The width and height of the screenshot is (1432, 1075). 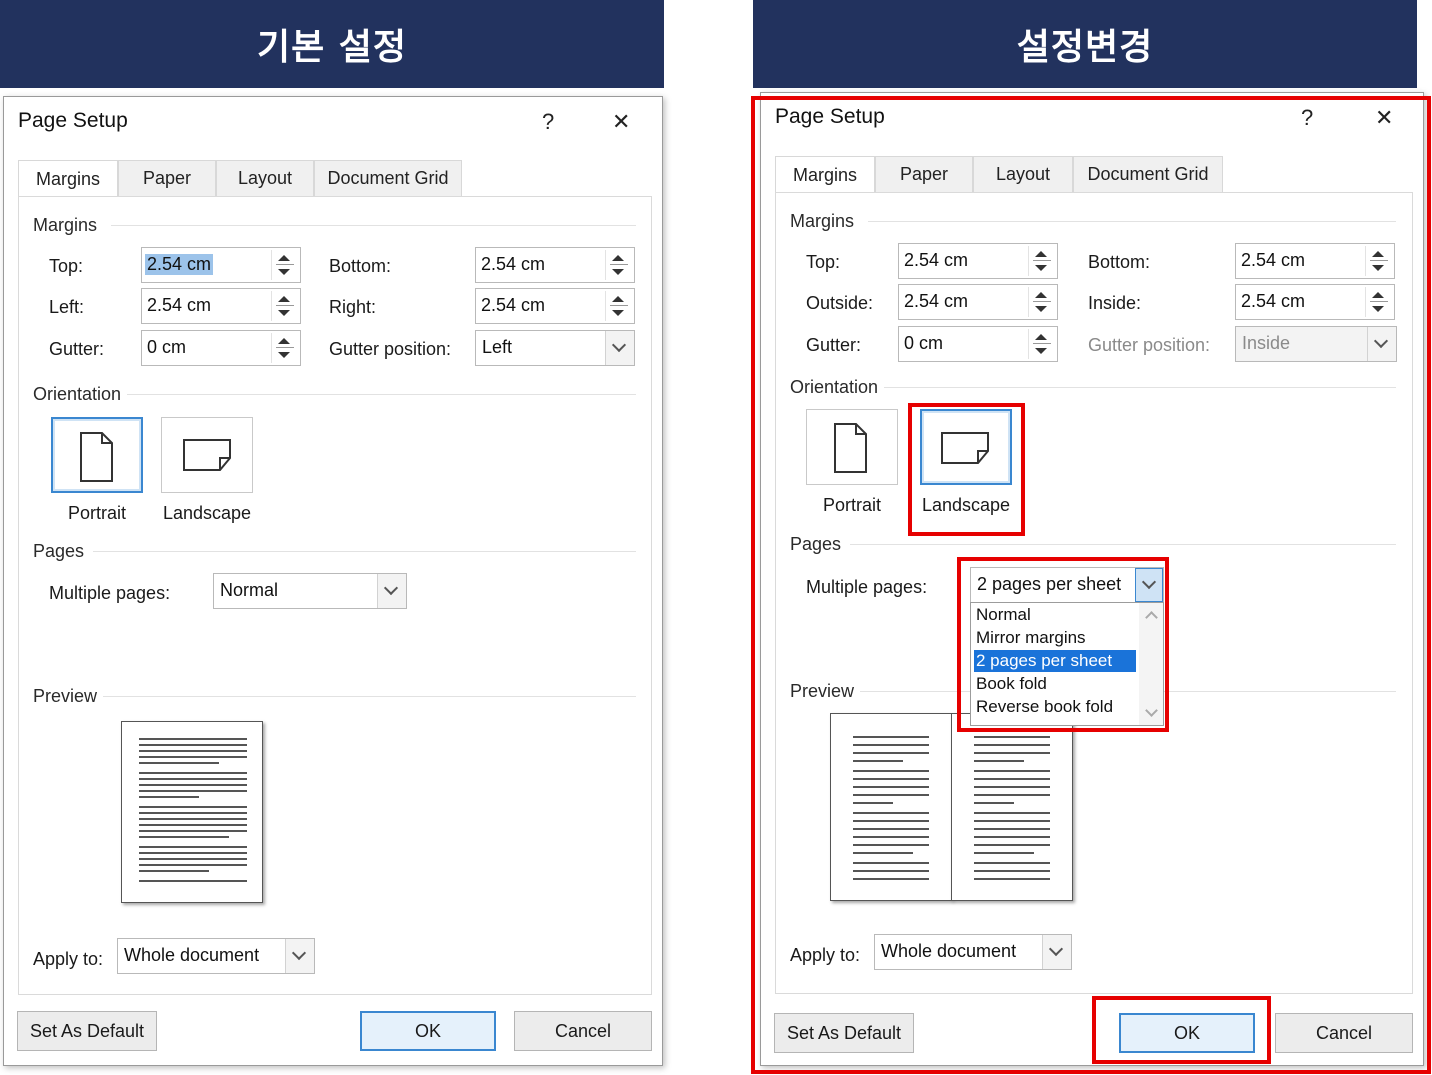 I want to click on option-mirror-margins: Mirror margins, so click(x=1055, y=638).